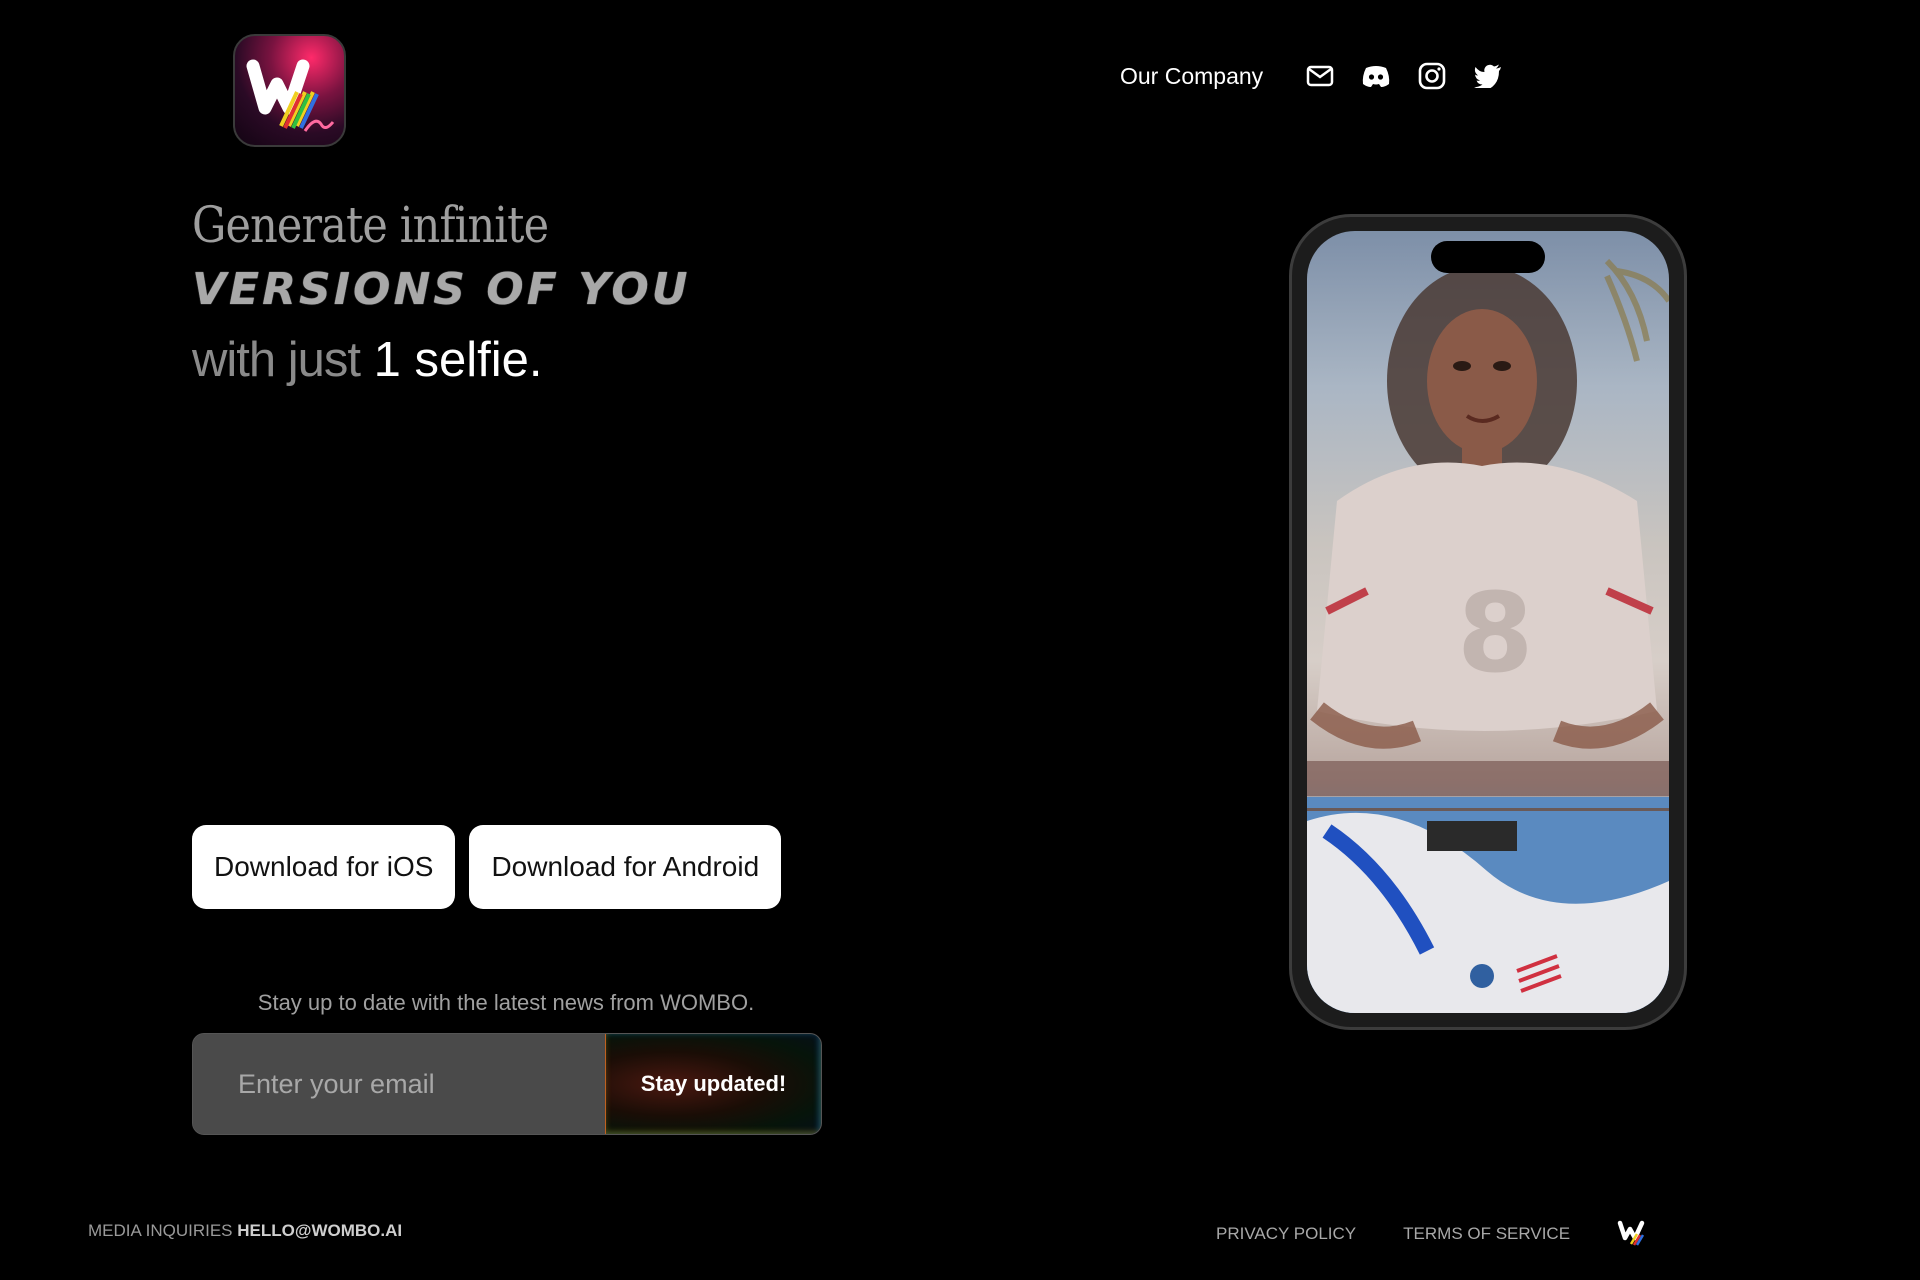  I want to click on twitter-icon, so click(1488, 76).